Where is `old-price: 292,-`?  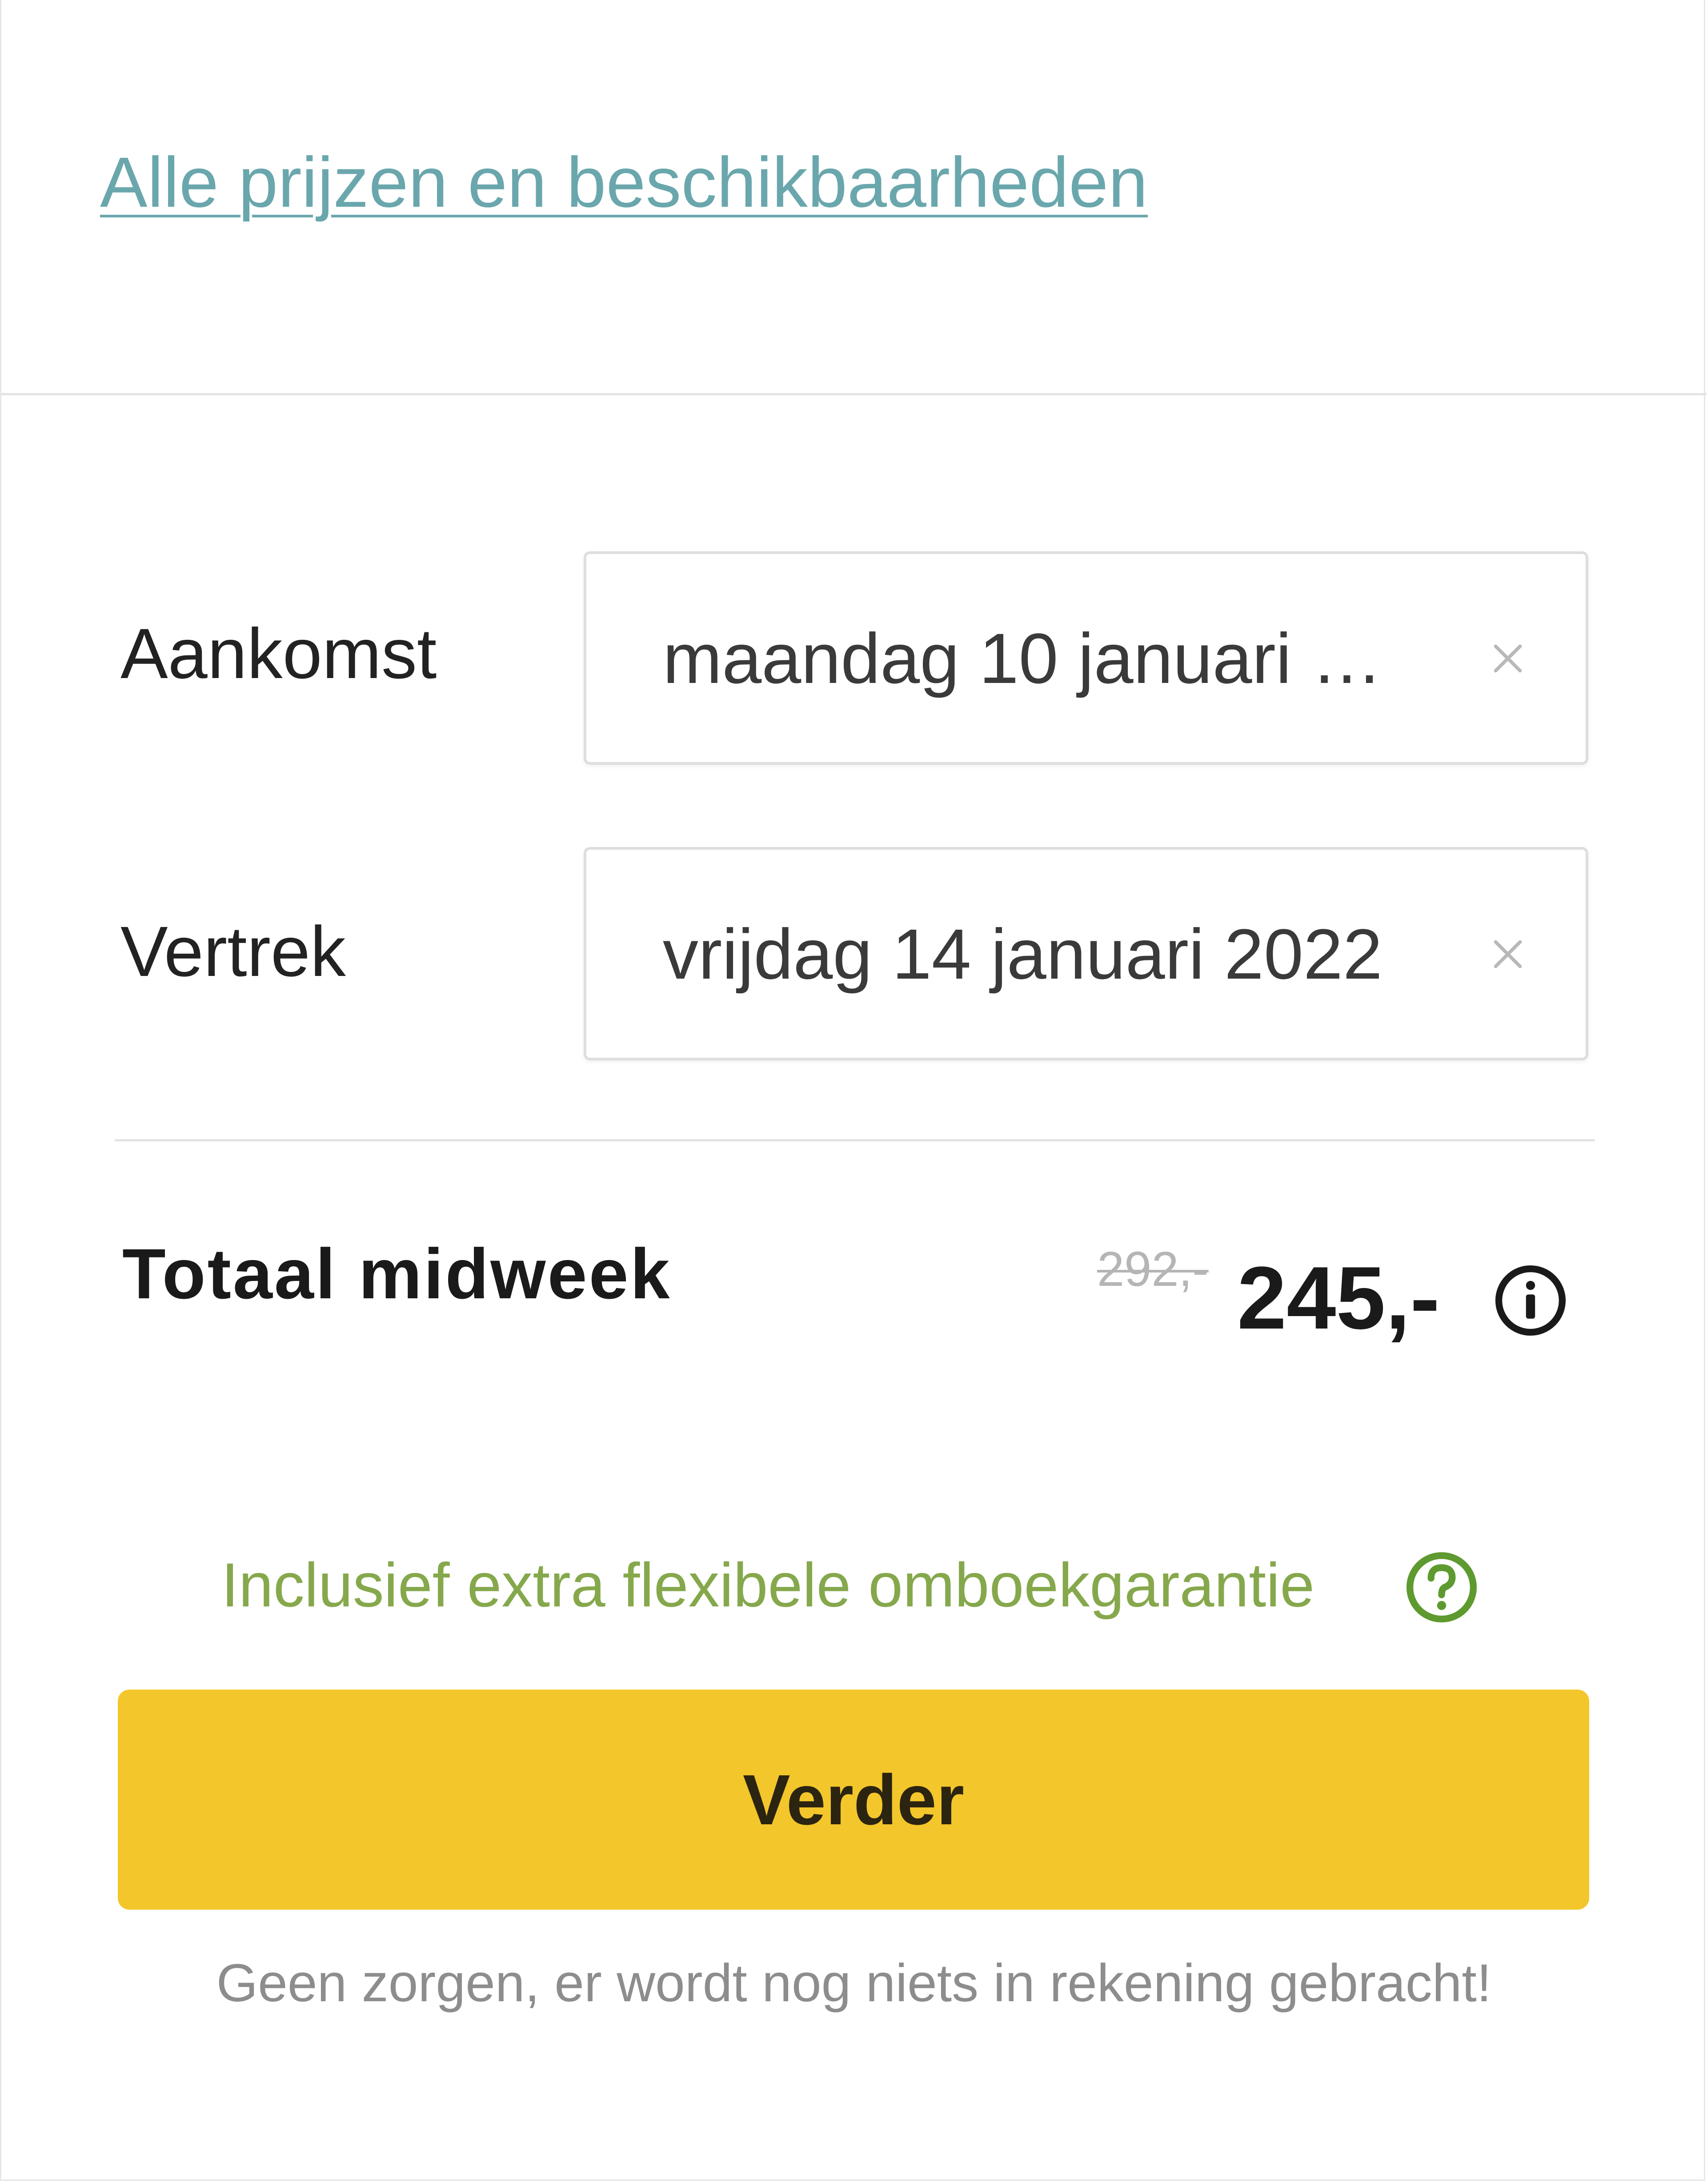 old-price: 292,- is located at coordinates (1153, 1269).